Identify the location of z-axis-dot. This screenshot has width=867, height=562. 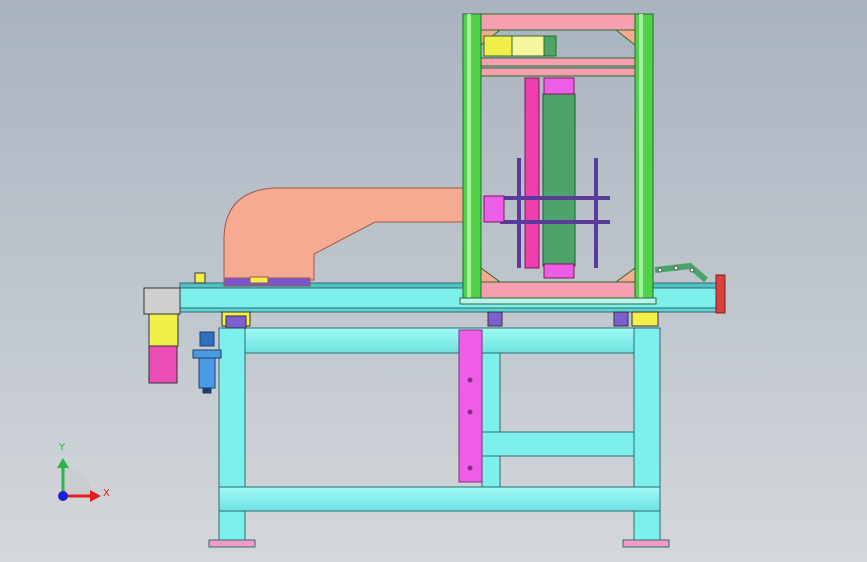
(63, 496).